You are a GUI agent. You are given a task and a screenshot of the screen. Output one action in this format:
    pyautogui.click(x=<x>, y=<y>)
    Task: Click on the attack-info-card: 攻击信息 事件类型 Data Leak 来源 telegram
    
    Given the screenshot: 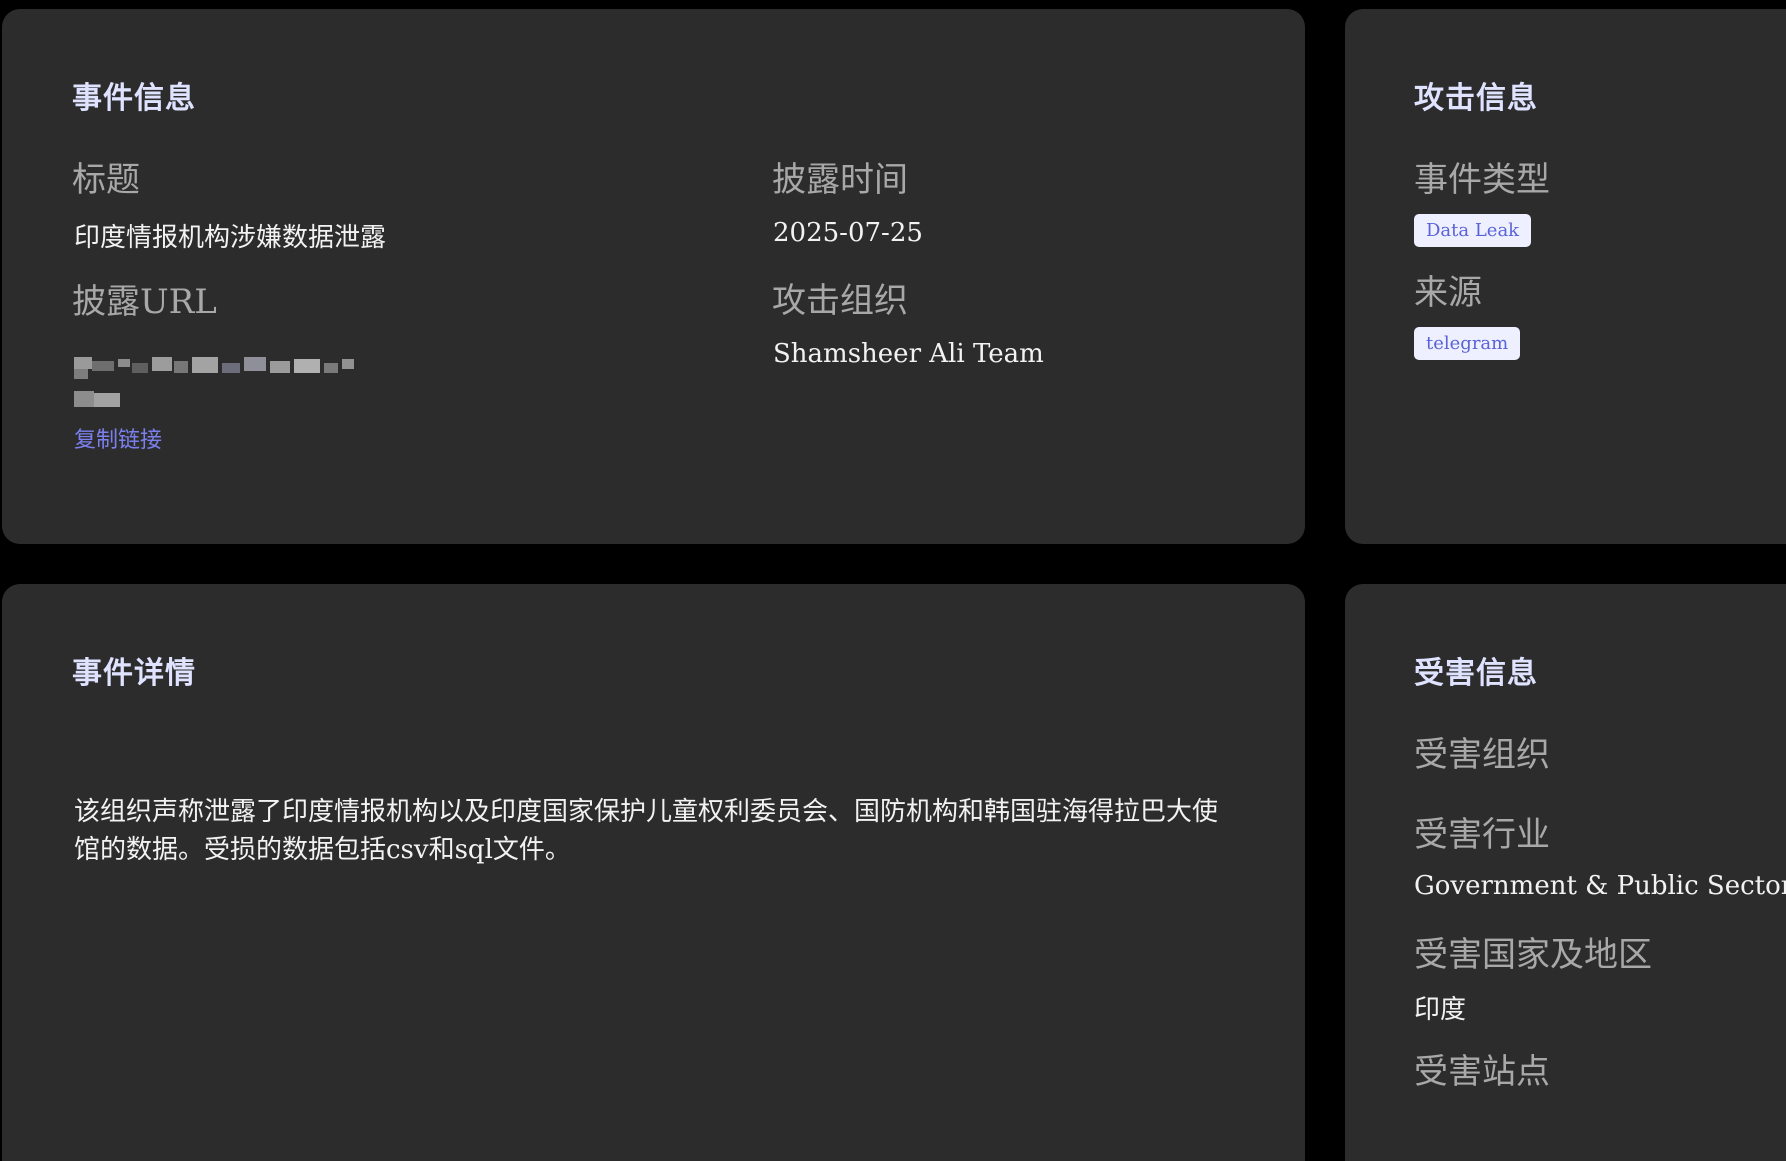 What is the action you would take?
    pyautogui.click(x=1565, y=276)
    